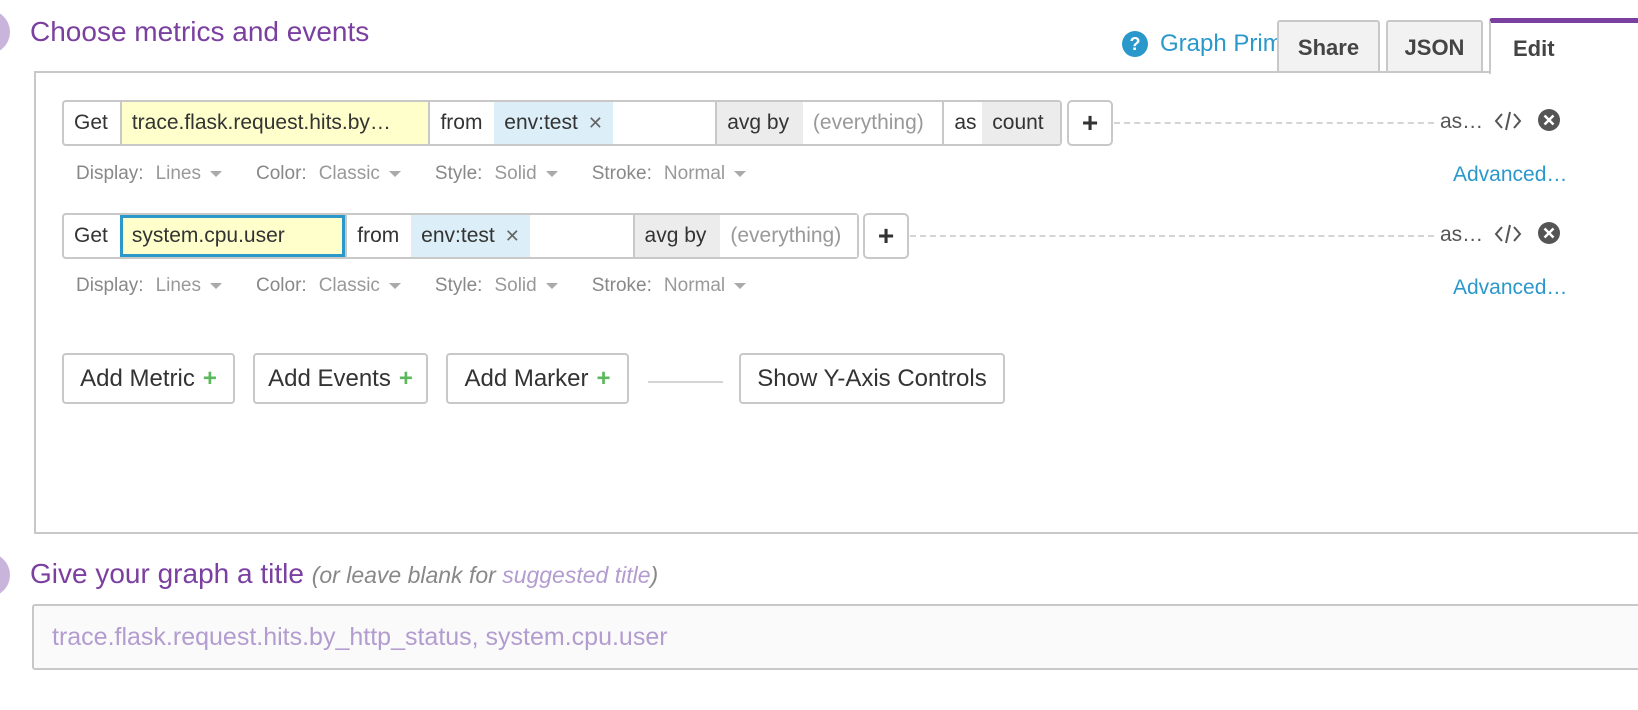 The image size is (1638, 710). I want to click on help-icon: ?, so click(1135, 44).